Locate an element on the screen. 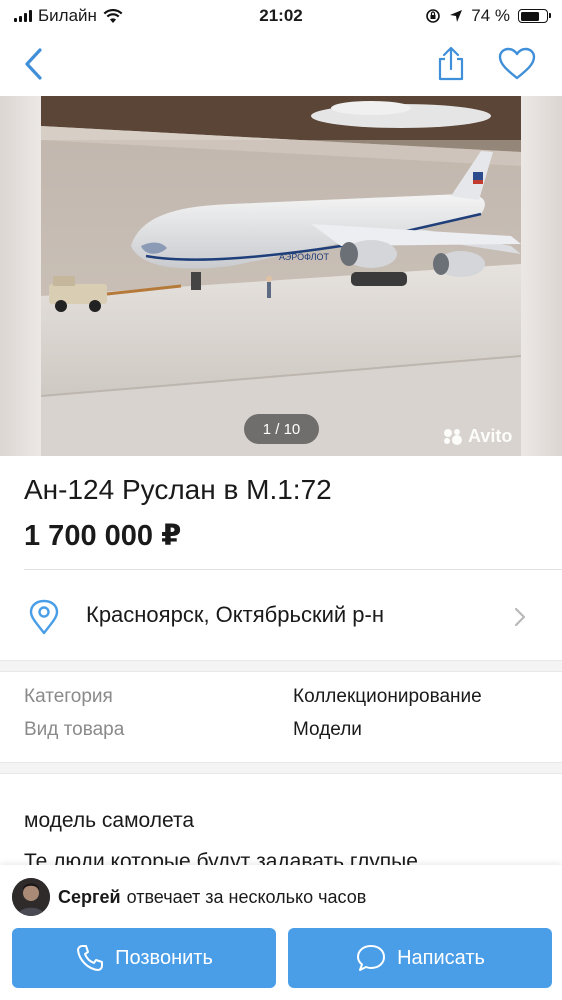  share-button is located at coordinates (451, 64).